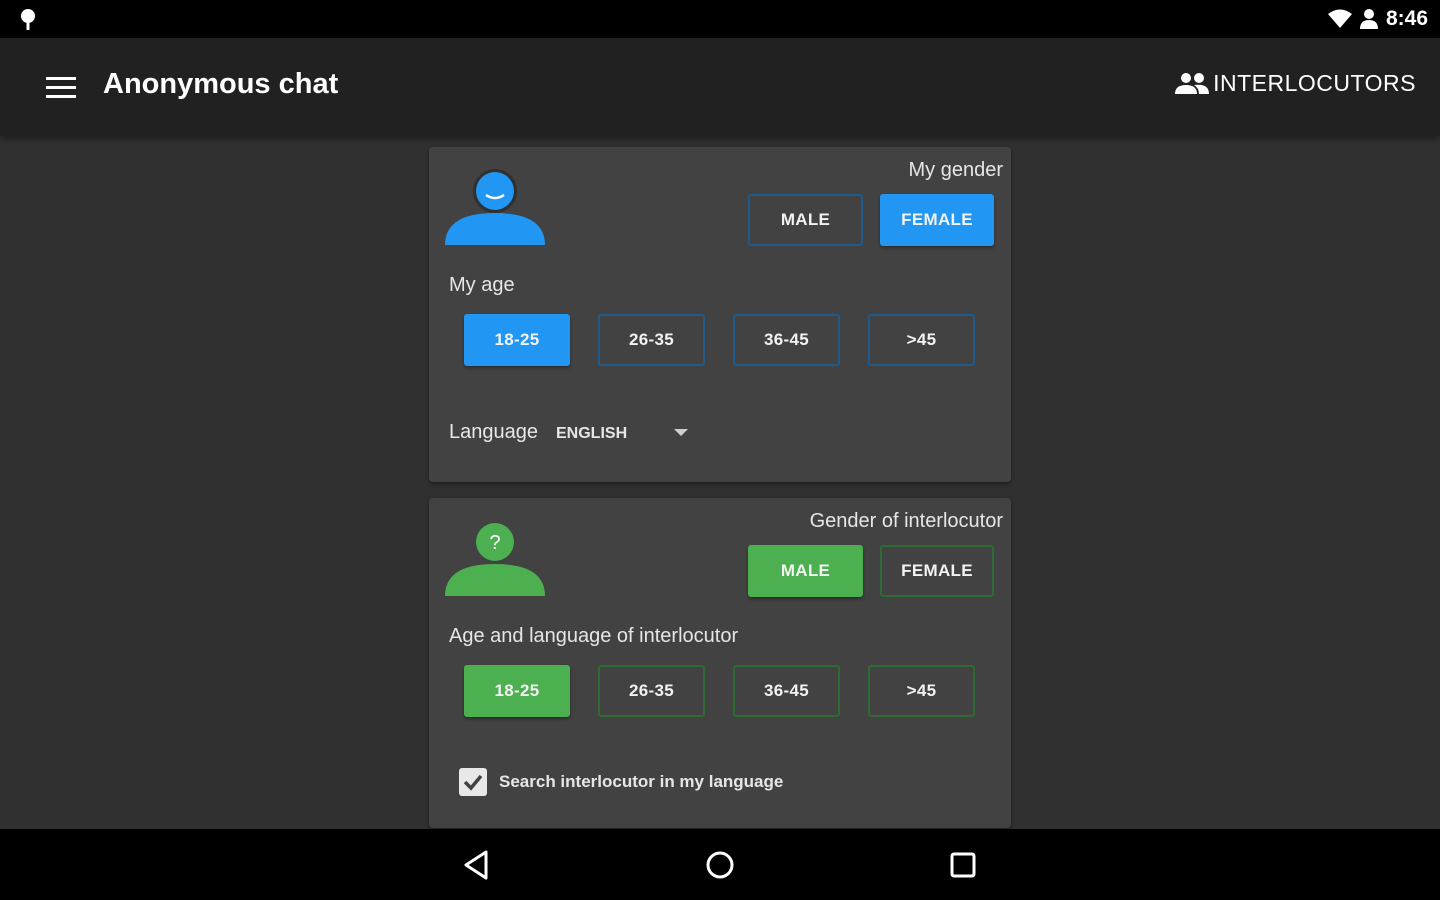 The image size is (1440, 900). What do you see at coordinates (641, 781) in the screenshot?
I see `same-language-label: Search interlocutor in my language` at bounding box center [641, 781].